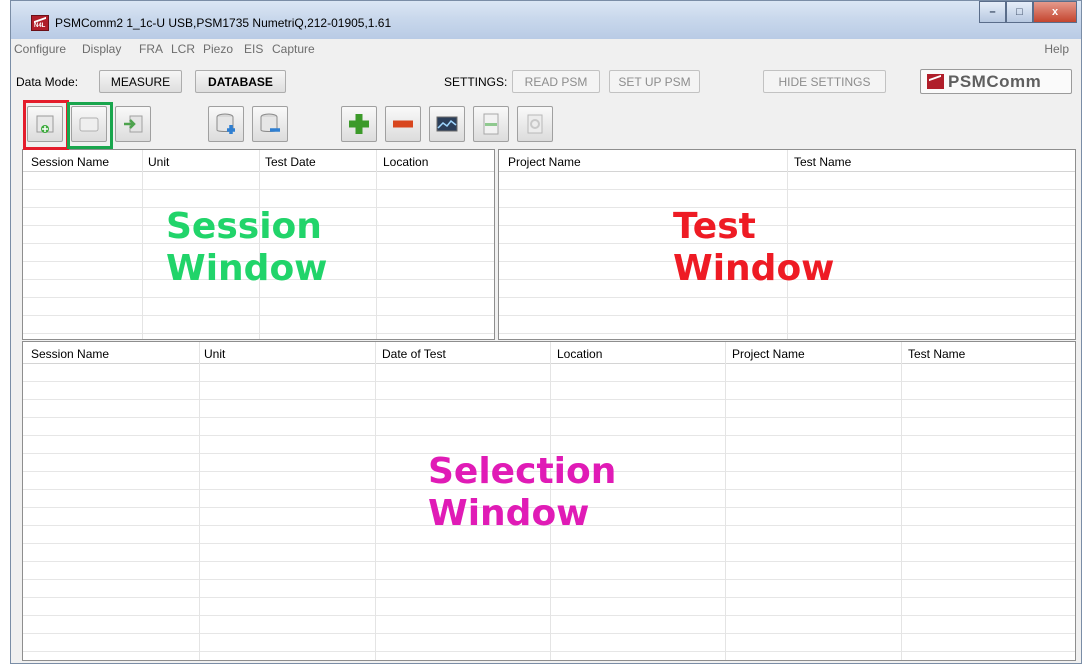 The height and width of the screenshot is (664, 1082). I want to click on add-icon, so click(359, 124).